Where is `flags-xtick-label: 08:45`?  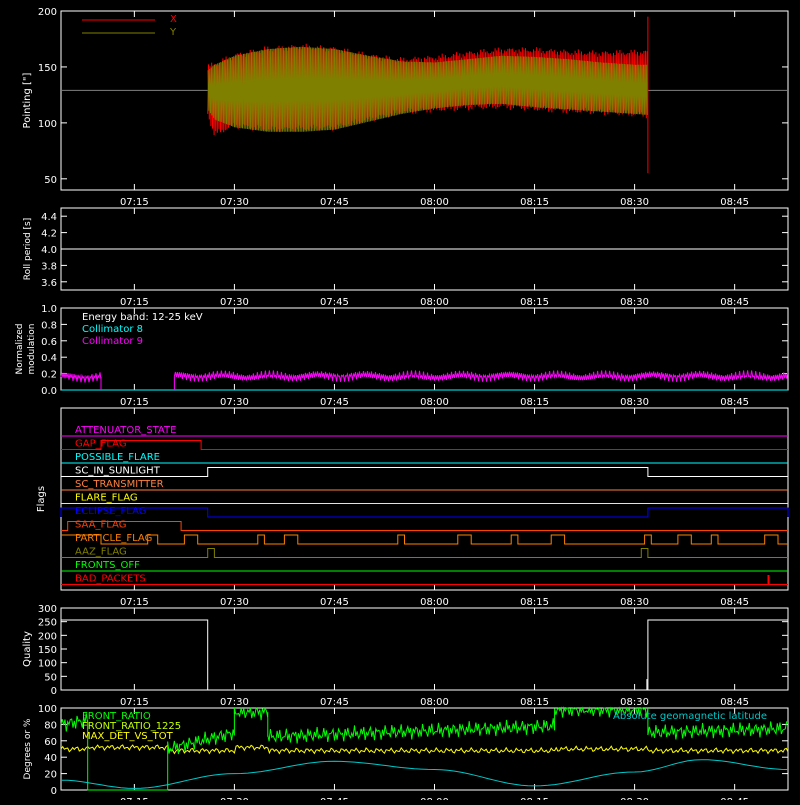 flags-xtick-label: 08:45 is located at coordinates (734, 602).